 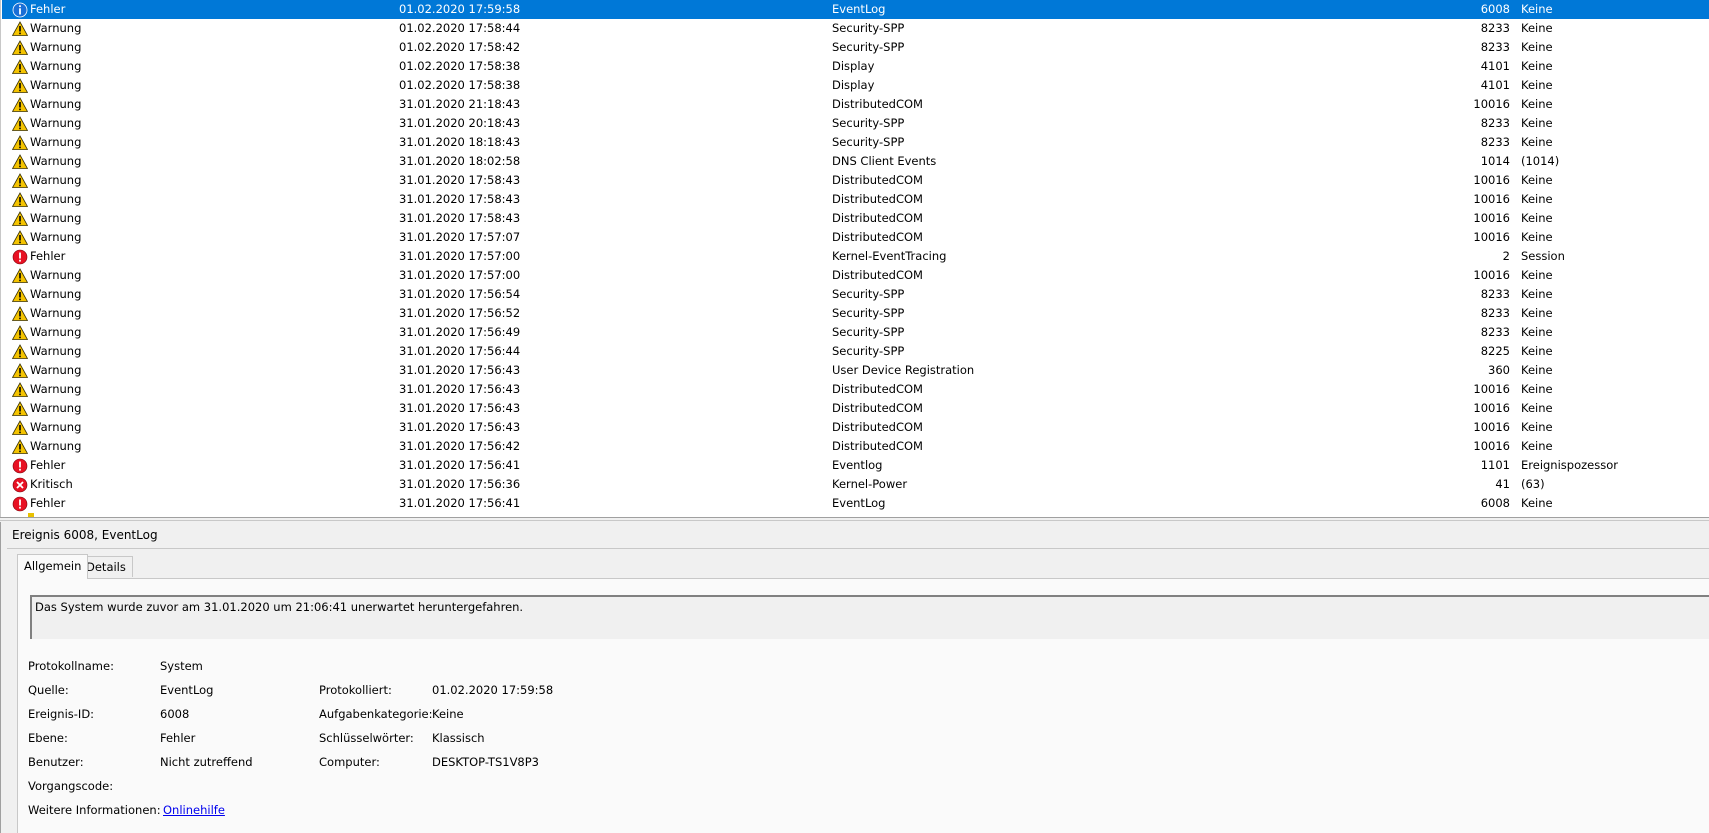 I want to click on event-id: 6008, so click(x=1495, y=503).